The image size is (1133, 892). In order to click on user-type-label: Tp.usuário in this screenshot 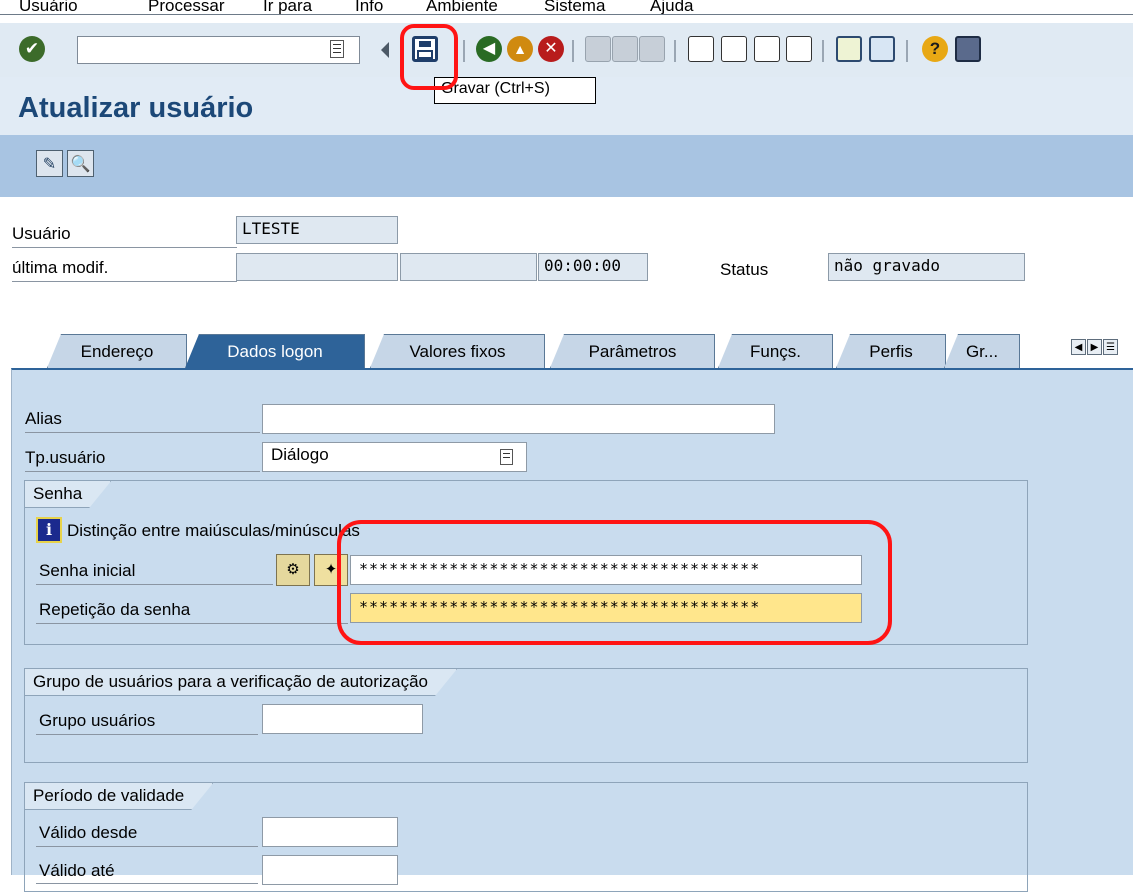, I will do `click(65, 457)`.